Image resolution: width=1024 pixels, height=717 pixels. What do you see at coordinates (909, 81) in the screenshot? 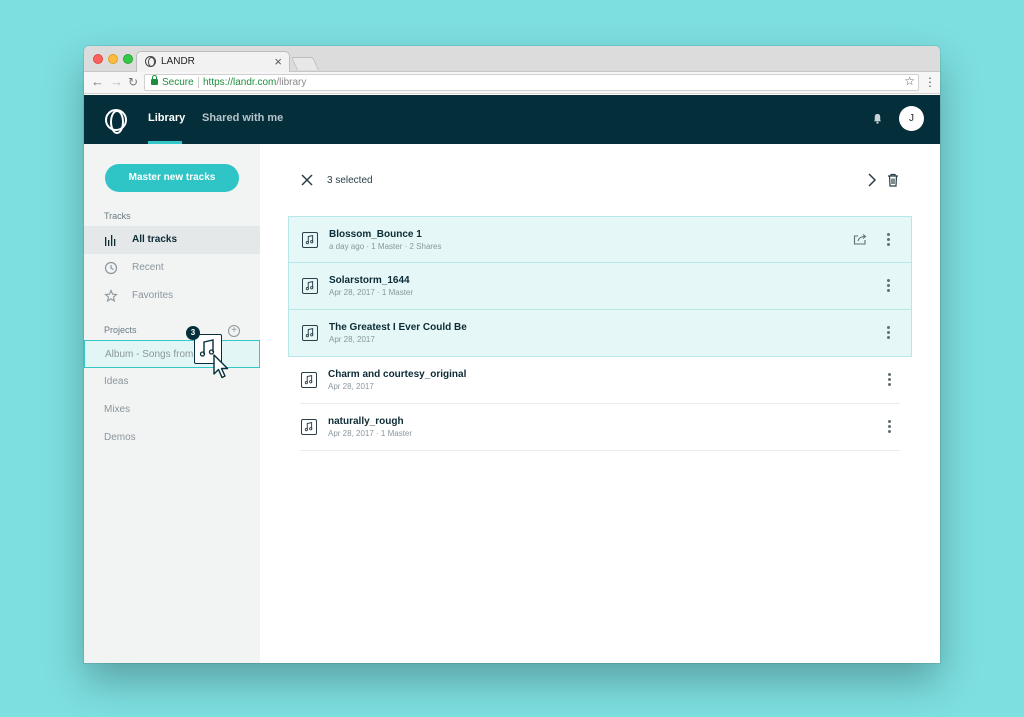
I see `bookmark-star-icon: ☆` at bounding box center [909, 81].